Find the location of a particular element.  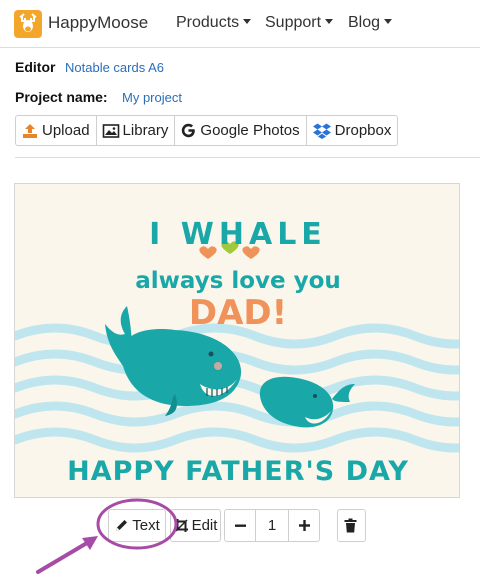

nav-blog: Blog is located at coordinates (370, 23).